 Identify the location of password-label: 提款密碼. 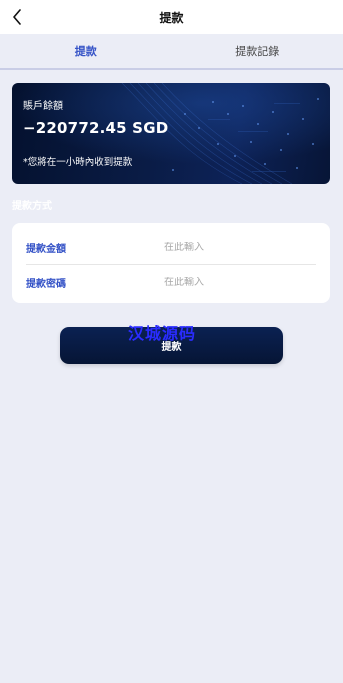
(46, 284).